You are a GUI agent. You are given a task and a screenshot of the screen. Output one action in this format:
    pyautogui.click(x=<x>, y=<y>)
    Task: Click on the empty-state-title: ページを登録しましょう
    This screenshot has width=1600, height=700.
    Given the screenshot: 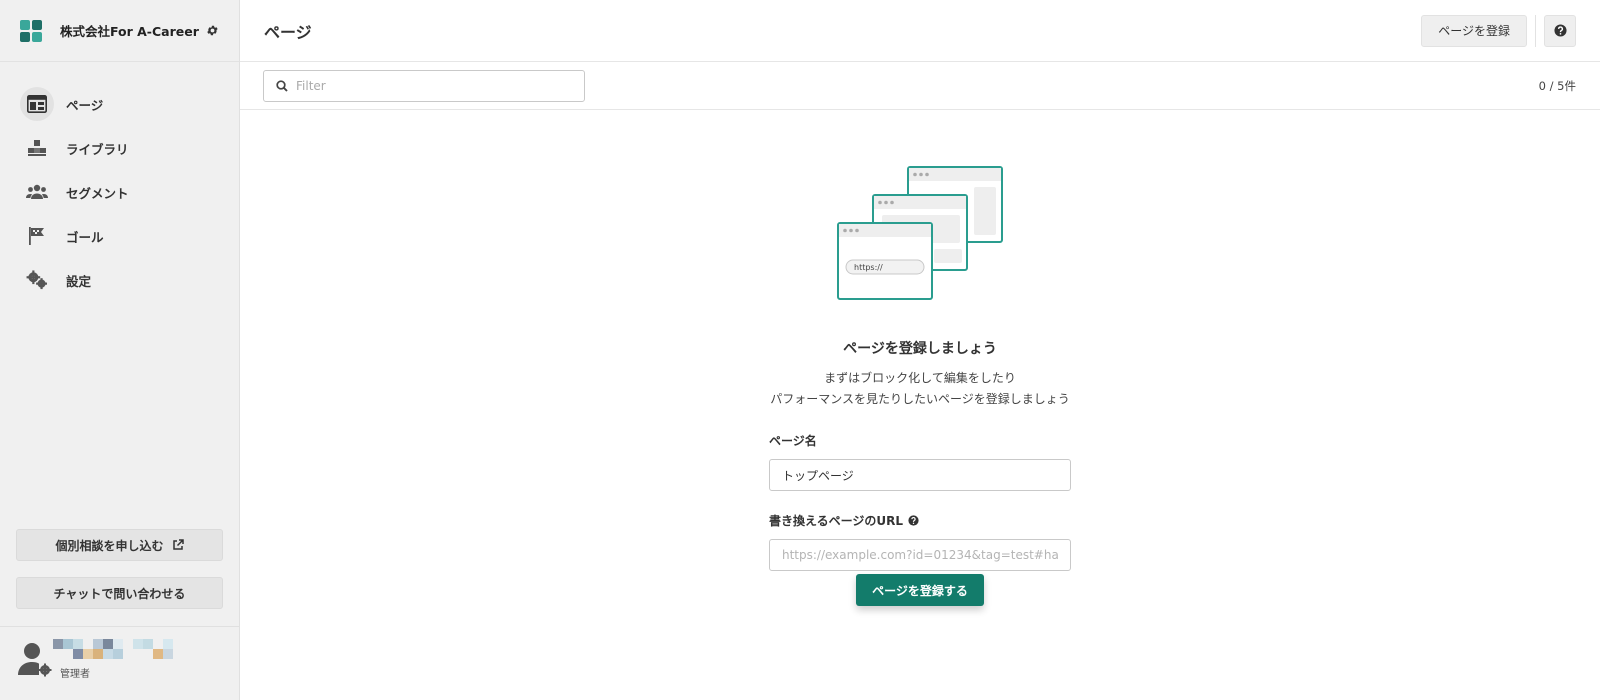 What is the action you would take?
    pyautogui.click(x=920, y=349)
    